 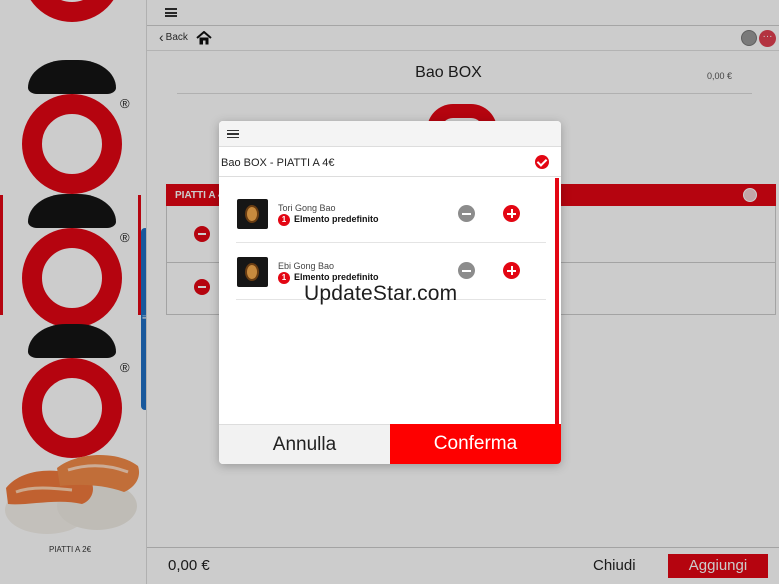 What do you see at coordinates (304, 444) in the screenshot?
I see `cancel-button: Annulla` at bounding box center [304, 444].